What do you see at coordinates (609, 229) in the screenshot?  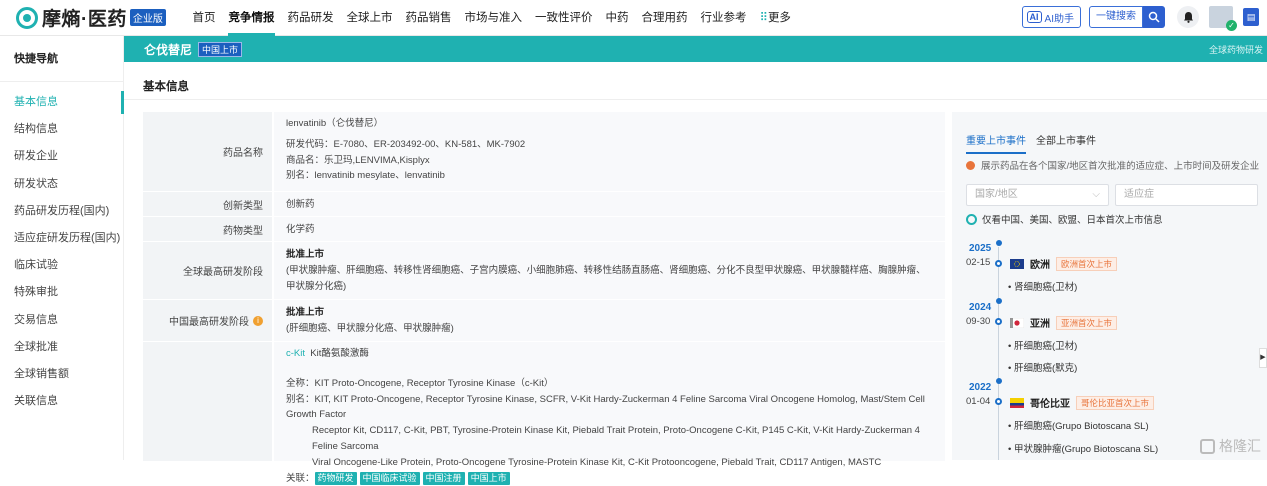 I see `row-value: 化学药` at bounding box center [609, 229].